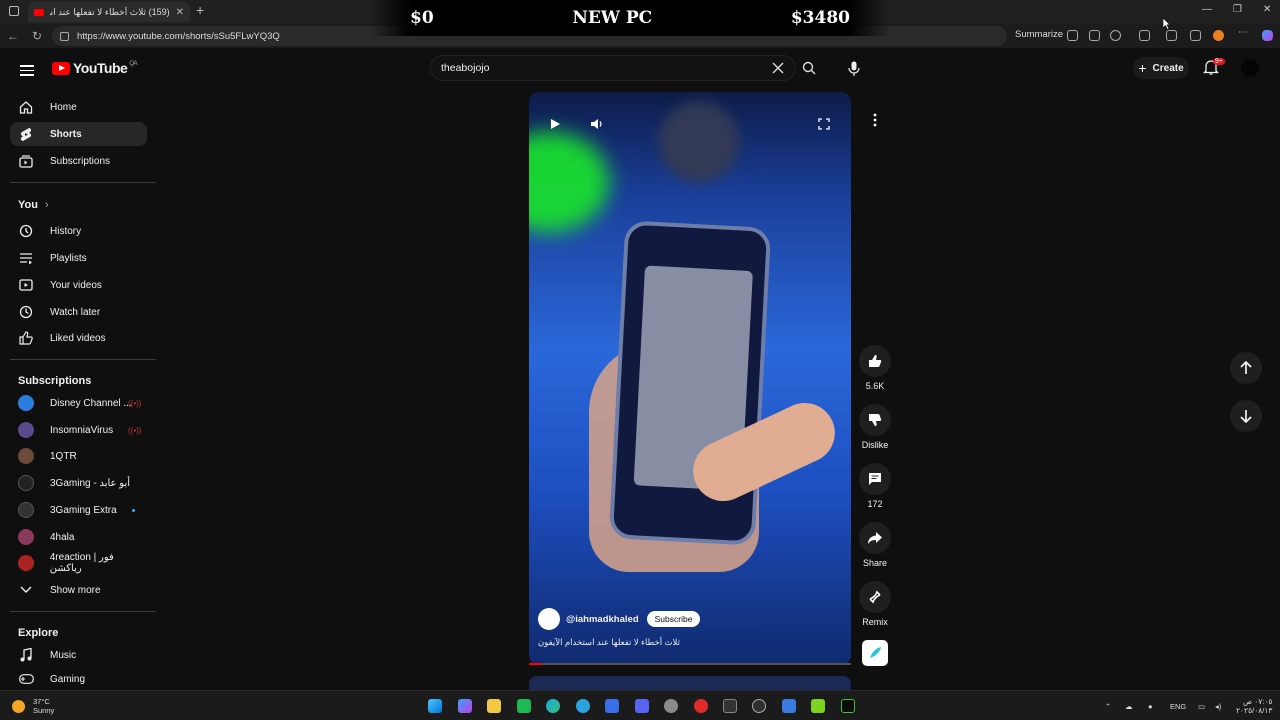 This screenshot has height=720, width=1280. Describe the element at coordinates (854, 68) in the screenshot. I see `voice-search-button` at that location.